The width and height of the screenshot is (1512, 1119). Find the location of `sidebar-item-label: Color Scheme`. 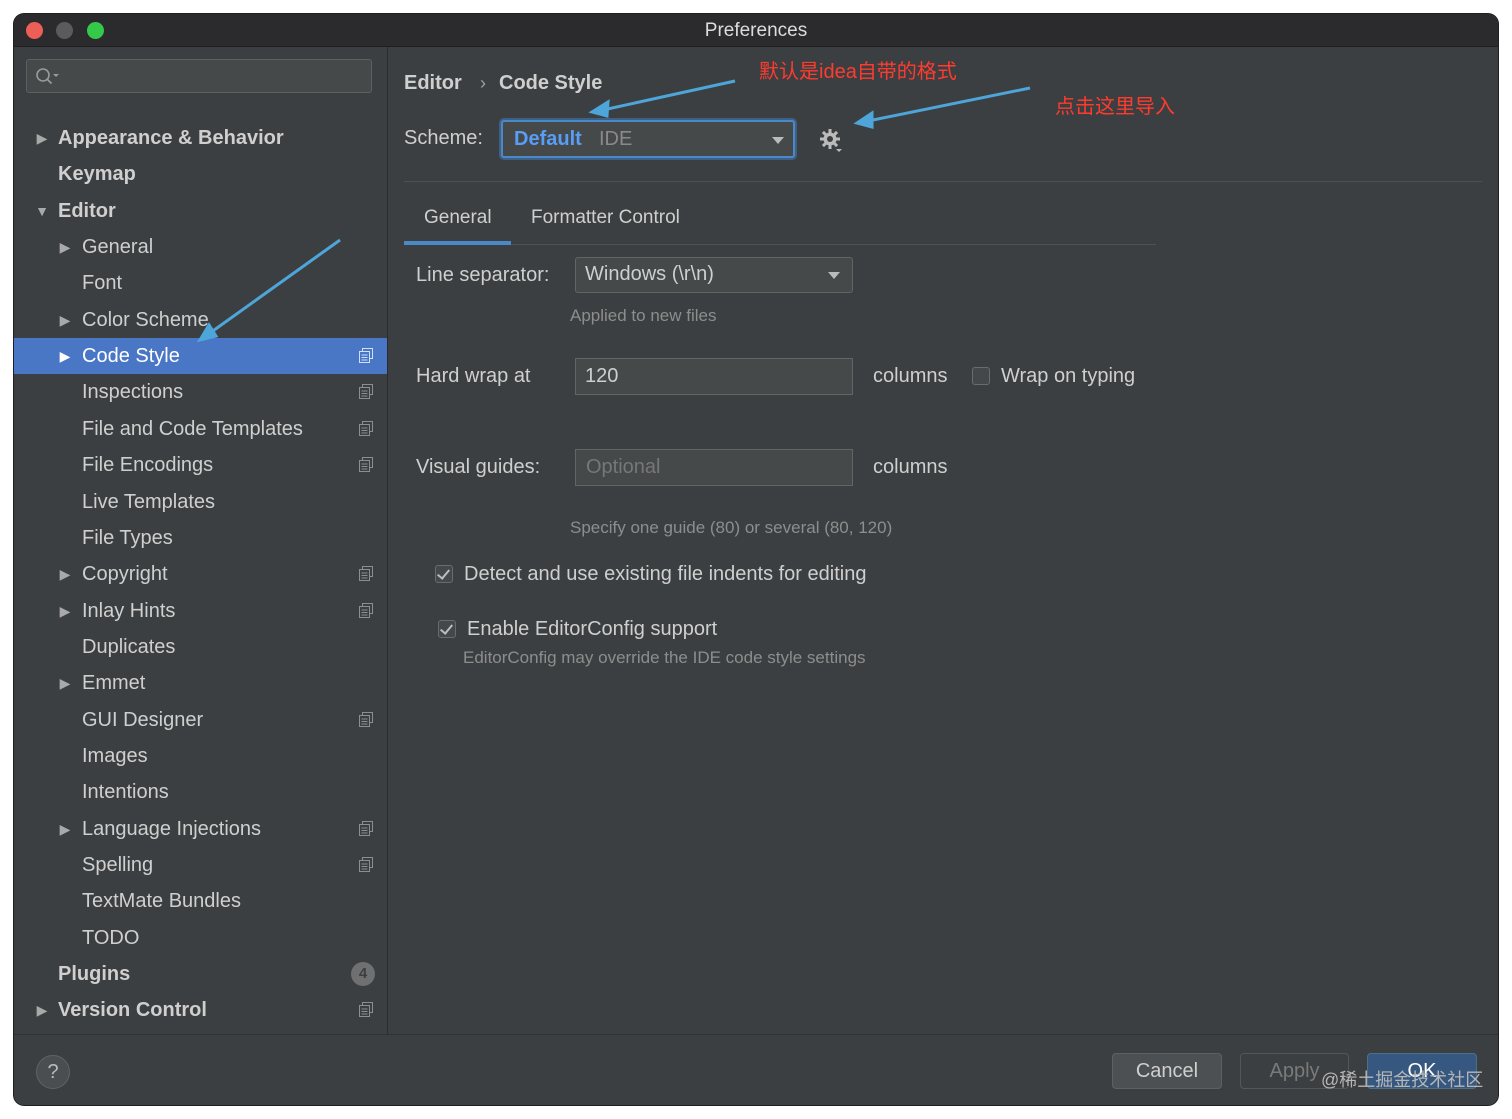

sidebar-item-label: Color Scheme is located at coordinates (145, 320).